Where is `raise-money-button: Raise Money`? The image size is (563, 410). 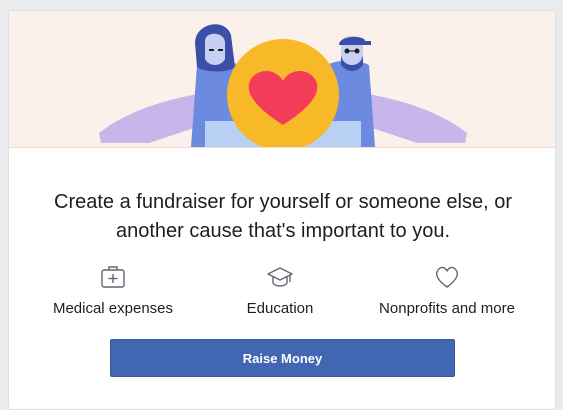
raise-money-button: Raise Money is located at coordinates (282, 358).